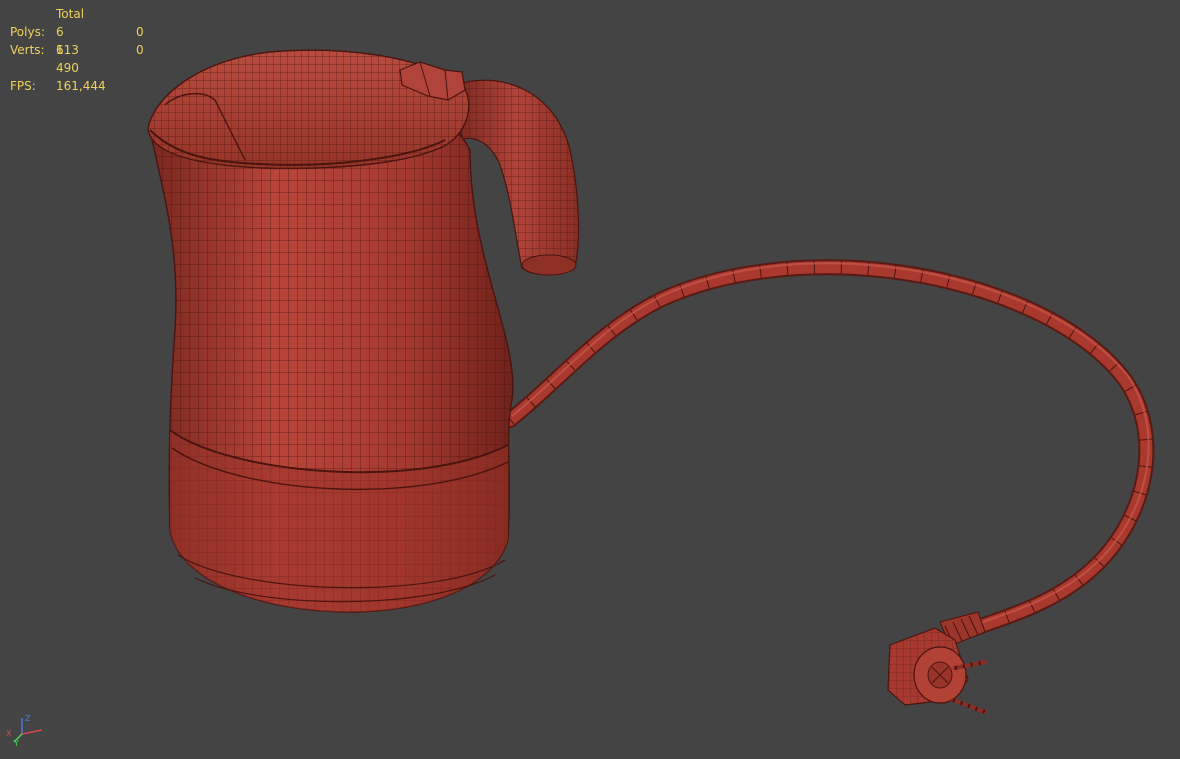 The width and height of the screenshot is (1180, 759). I want to click on axis-x-label: X, so click(9, 733).